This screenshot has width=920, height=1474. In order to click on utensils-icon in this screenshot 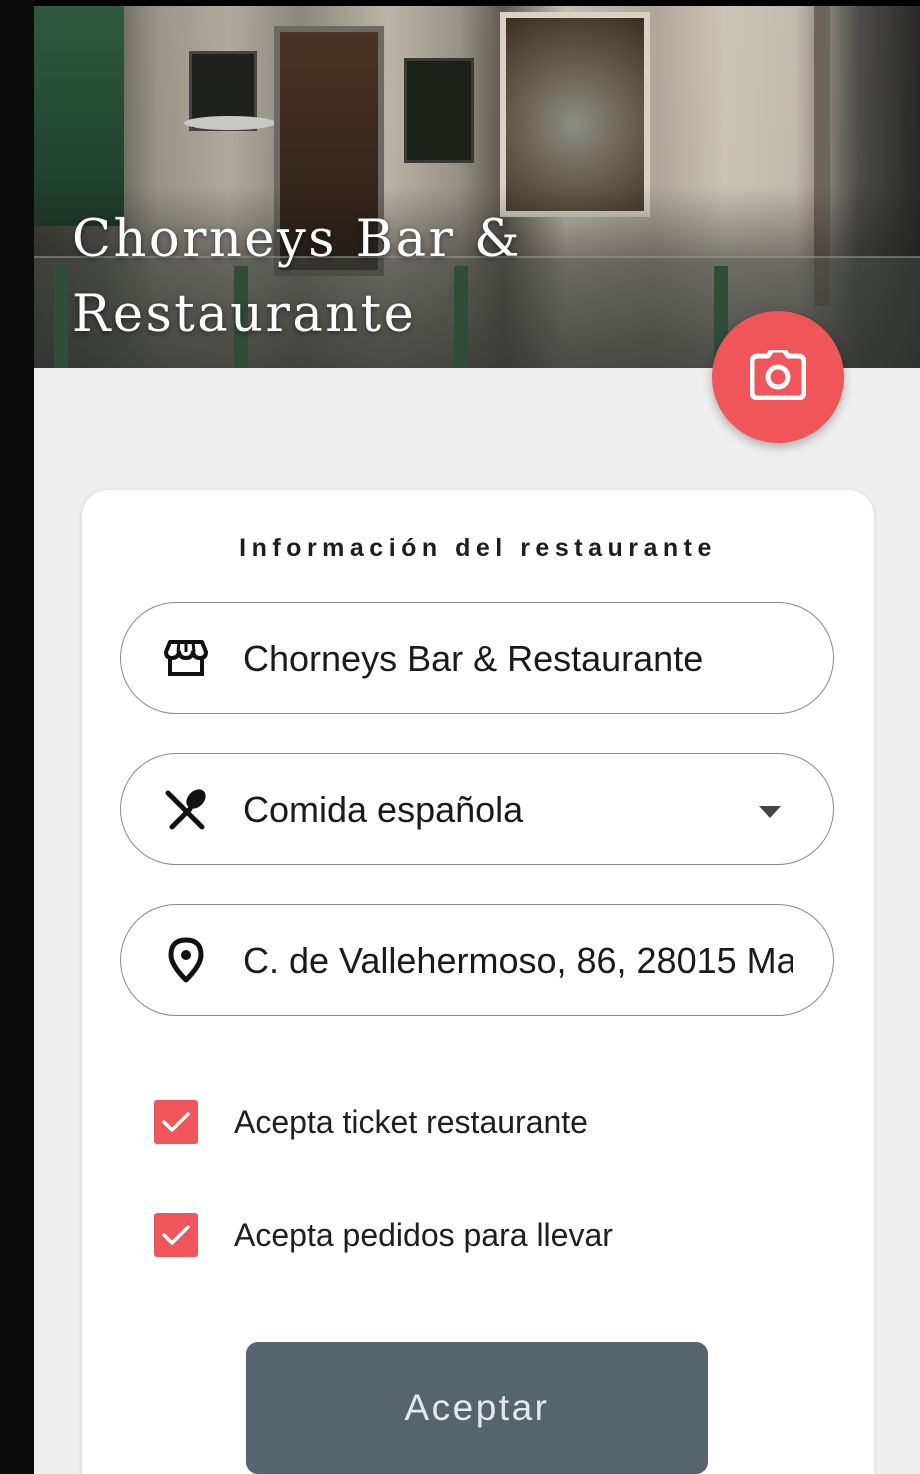, I will do `click(186, 809)`.